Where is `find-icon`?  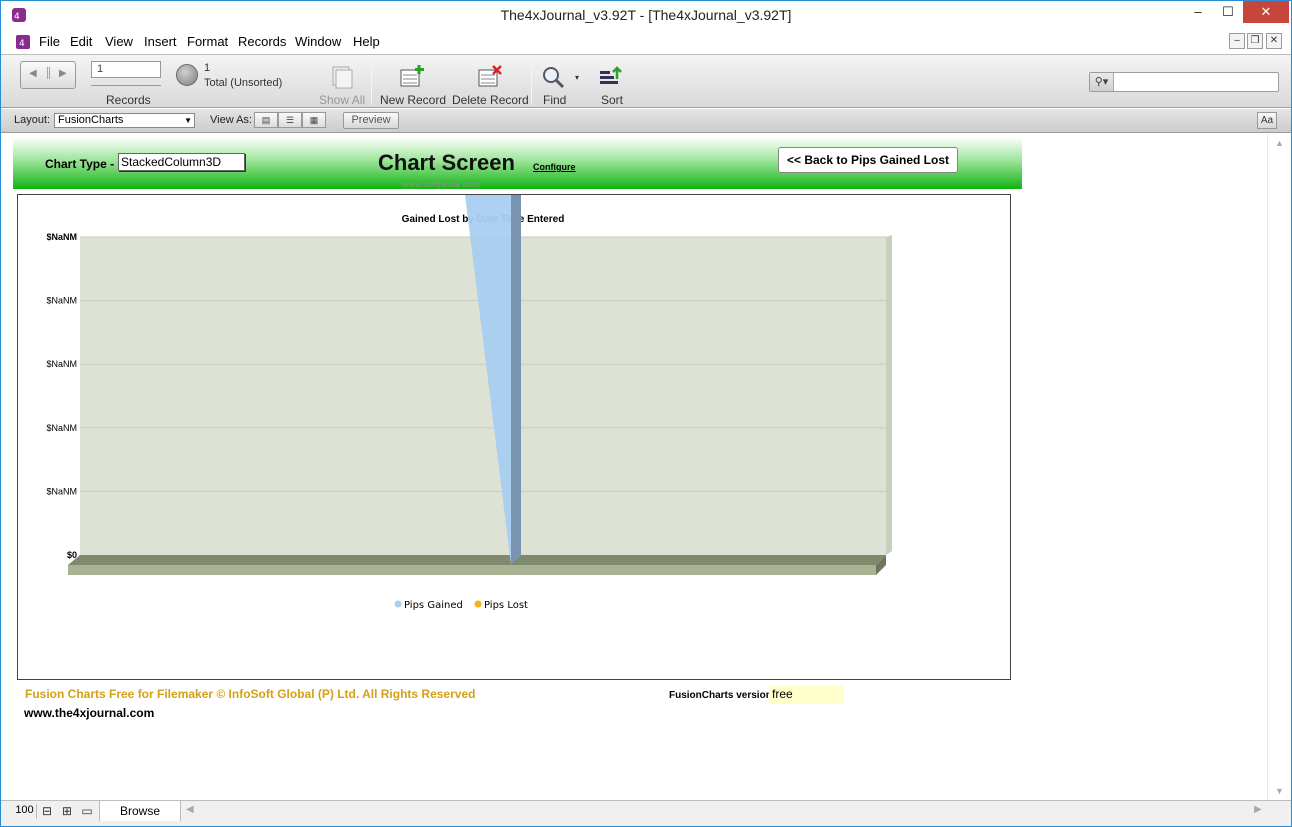 find-icon is located at coordinates (554, 77).